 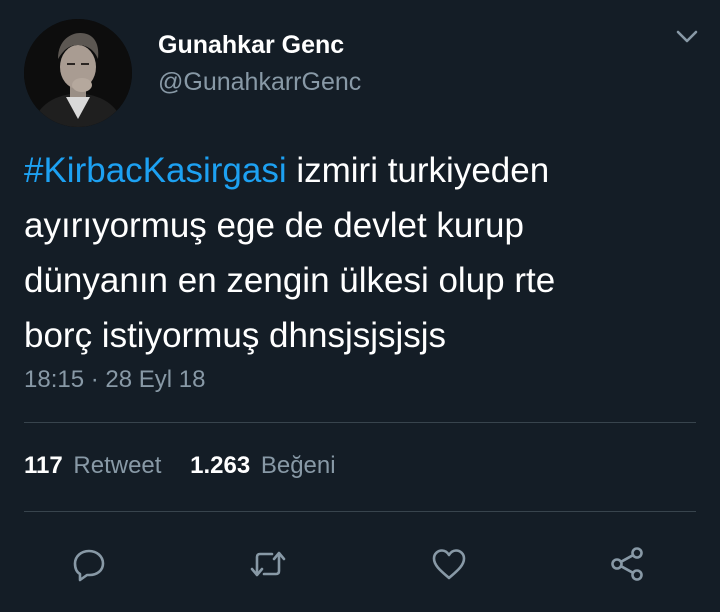 I want to click on retweet-button, so click(x=268, y=564).